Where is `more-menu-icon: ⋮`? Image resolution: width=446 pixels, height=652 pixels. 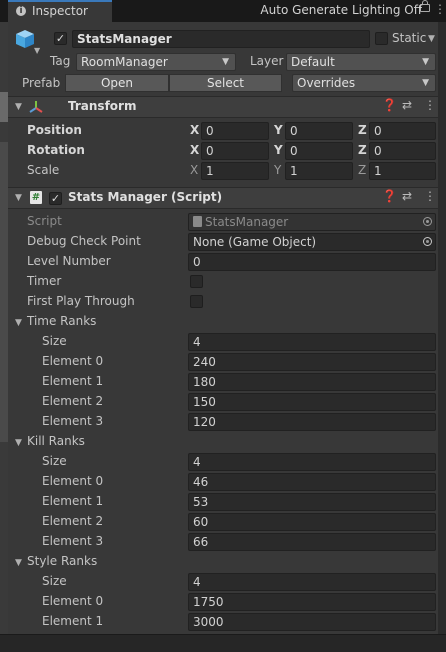 more-menu-icon: ⋮ is located at coordinates (440, 9).